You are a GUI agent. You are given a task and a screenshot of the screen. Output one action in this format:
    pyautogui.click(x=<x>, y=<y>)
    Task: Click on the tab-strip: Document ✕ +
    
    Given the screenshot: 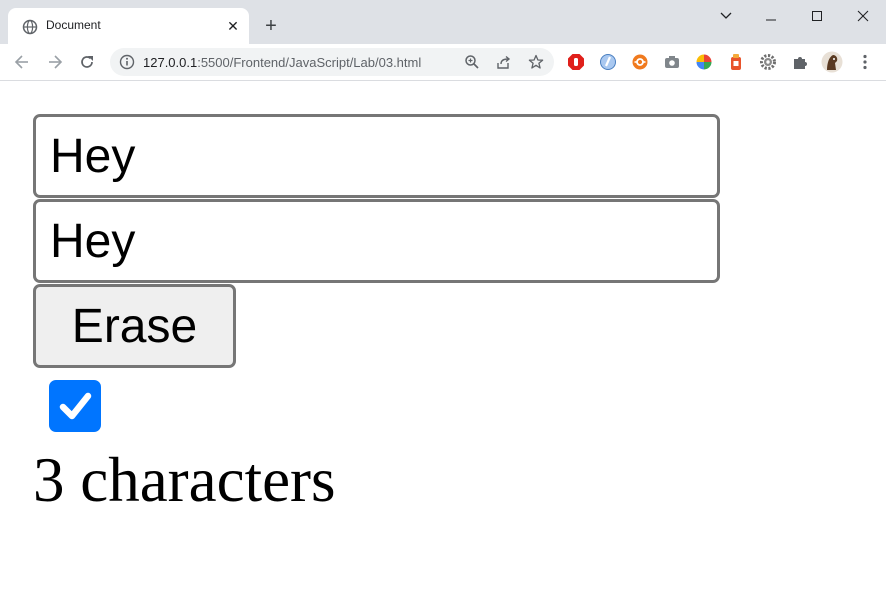 What is the action you would take?
    pyautogui.click(x=443, y=22)
    